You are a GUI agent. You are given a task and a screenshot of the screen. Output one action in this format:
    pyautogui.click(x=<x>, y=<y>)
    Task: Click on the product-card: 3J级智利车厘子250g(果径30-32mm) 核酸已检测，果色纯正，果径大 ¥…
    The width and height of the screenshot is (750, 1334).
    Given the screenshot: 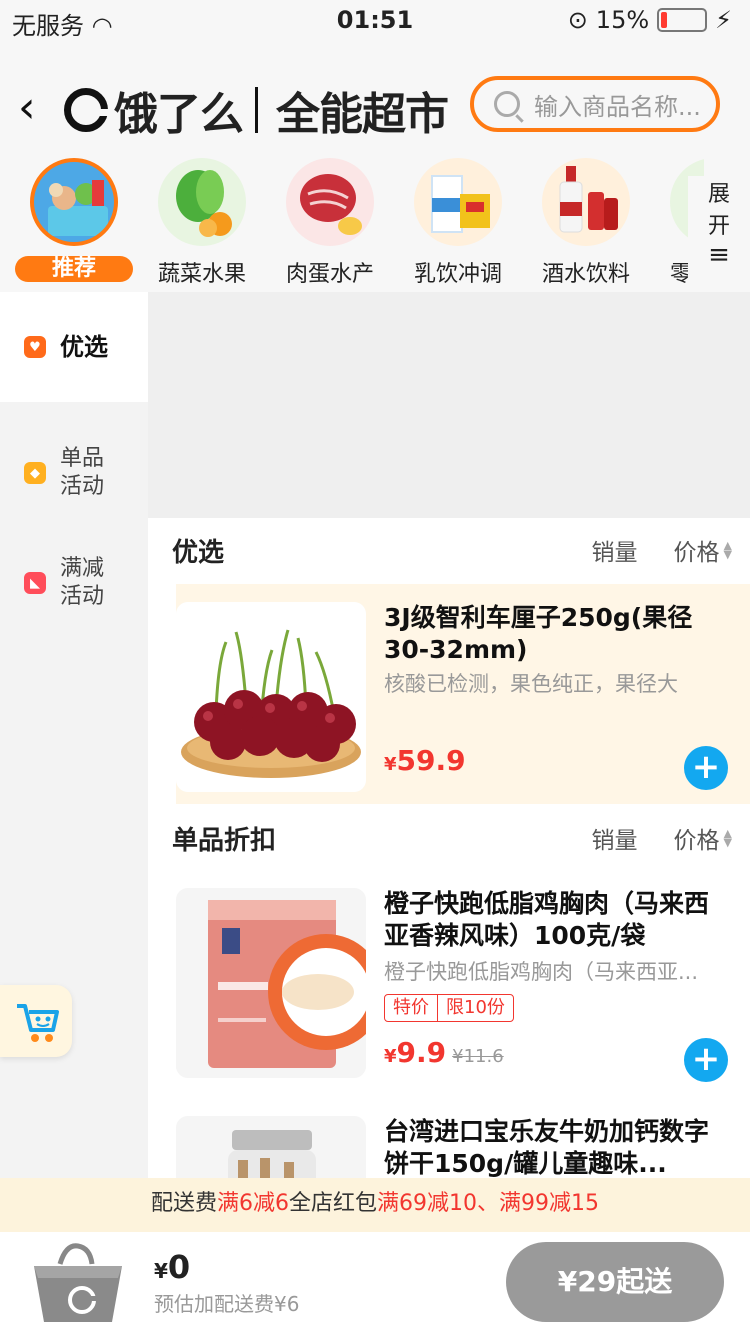 What is the action you would take?
    pyautogui.click(x=463, y=694)
    